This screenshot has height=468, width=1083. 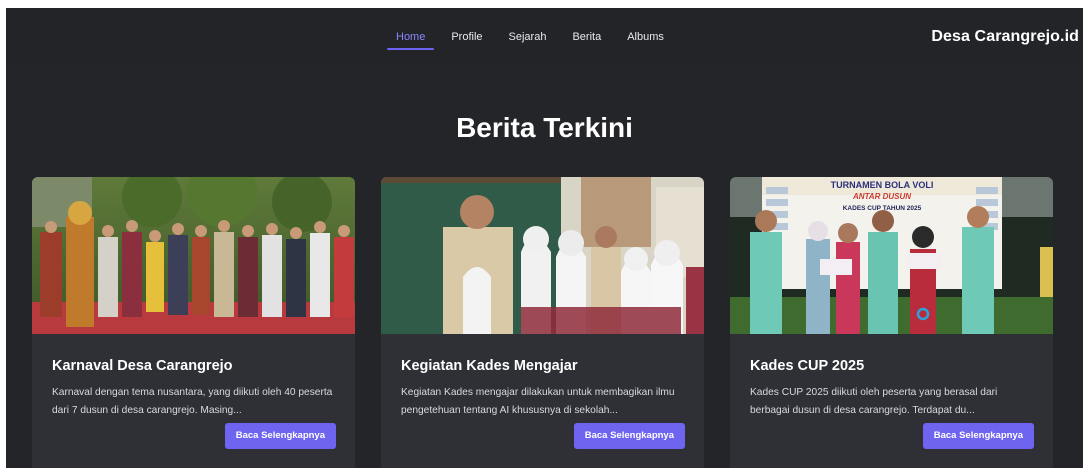 I want to click on nav-link-home: Home, so click(x=411, y=40).